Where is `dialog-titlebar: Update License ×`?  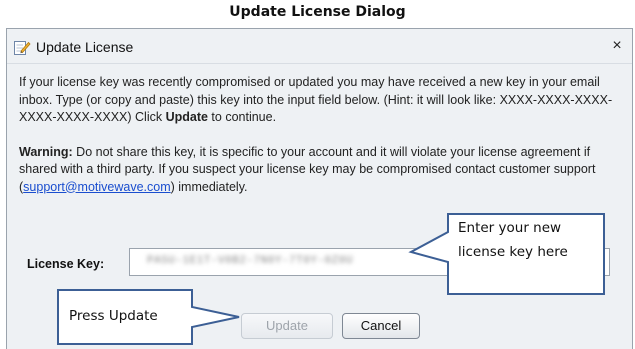
dialog-titlebar: Update License × is located at coordinates (319, 46).